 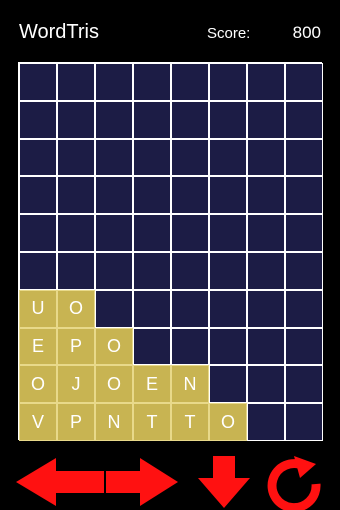 I want to click on rotate-icon, so click(x=294, y=483).